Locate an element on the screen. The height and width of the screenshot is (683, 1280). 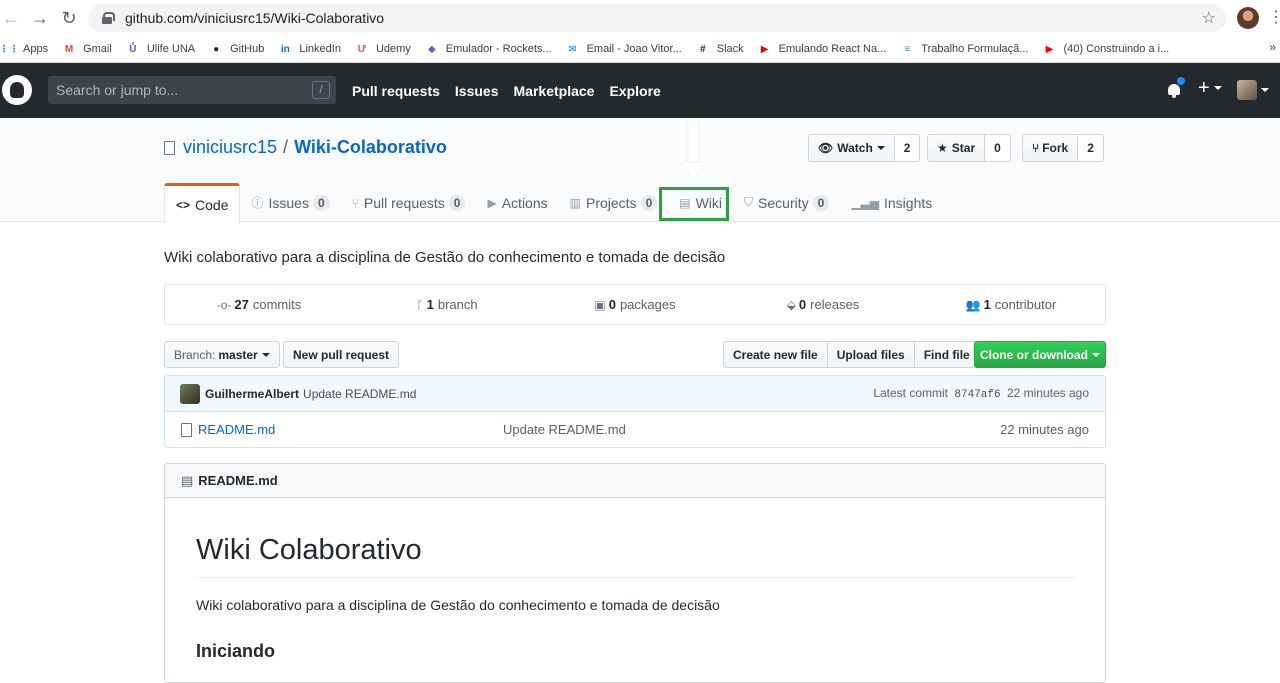
clone-or-download-button: Clone or download is located at coordinates (1040, 354).